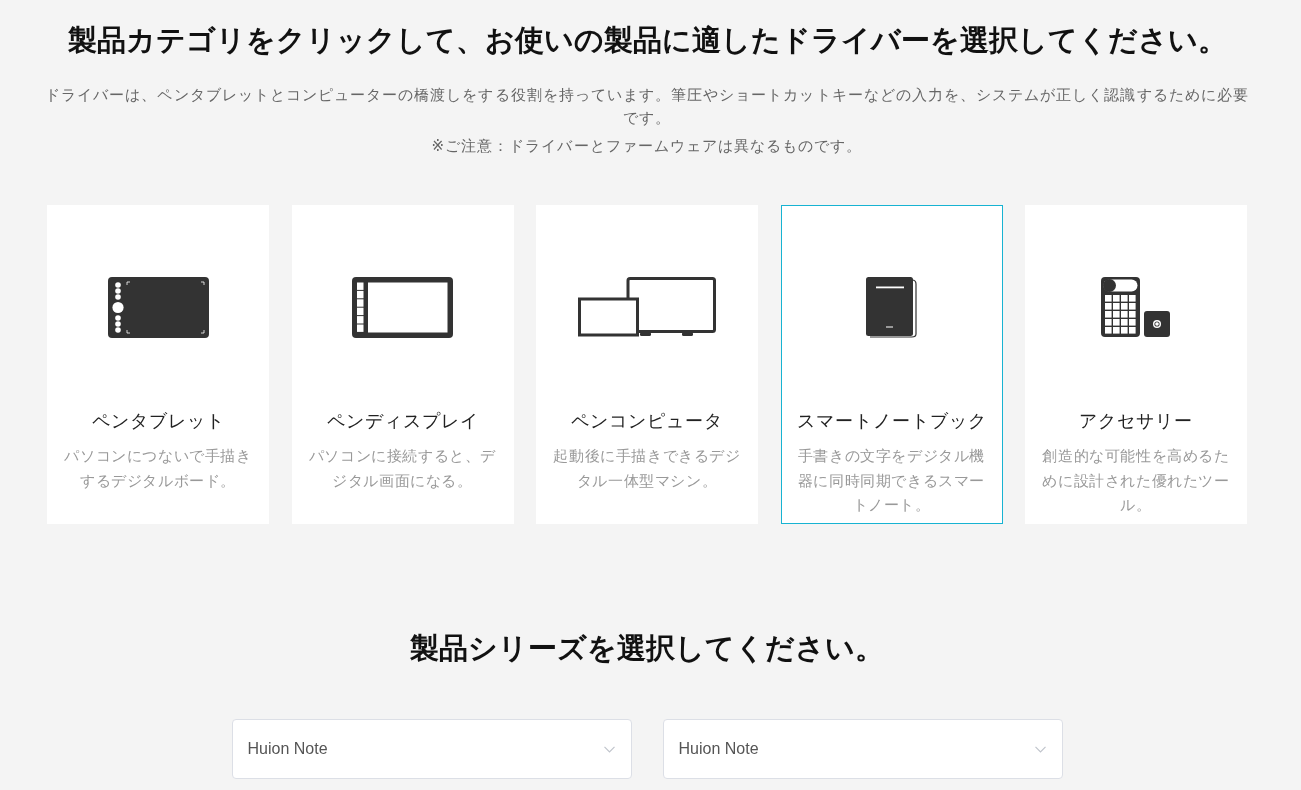  Describe the element at coordinates (158, 469) in the screenshot. I see `category-description: パソコンにつないで手描きするデジタルボード。` at that location.